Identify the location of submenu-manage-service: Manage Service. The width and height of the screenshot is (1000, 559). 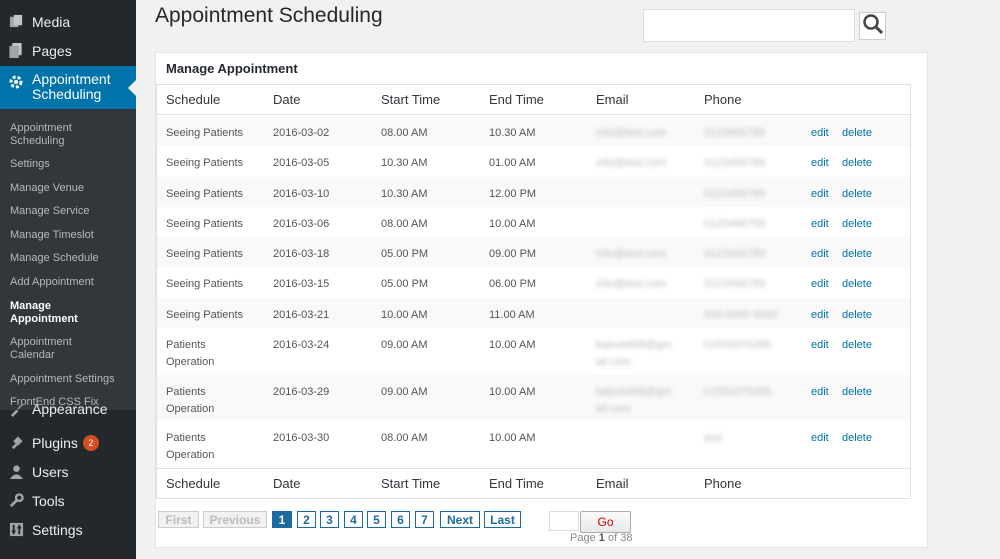
(69, 211).